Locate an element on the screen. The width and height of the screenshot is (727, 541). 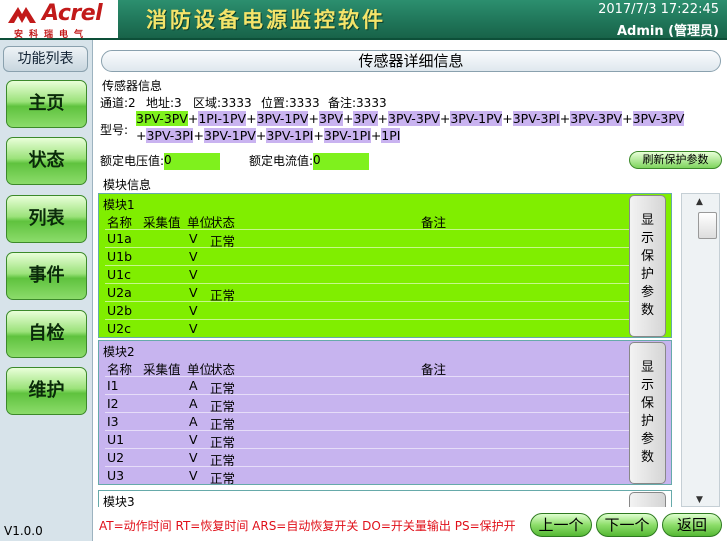
page-title: 传感器详细信息 is located at coordinates (411, 61).